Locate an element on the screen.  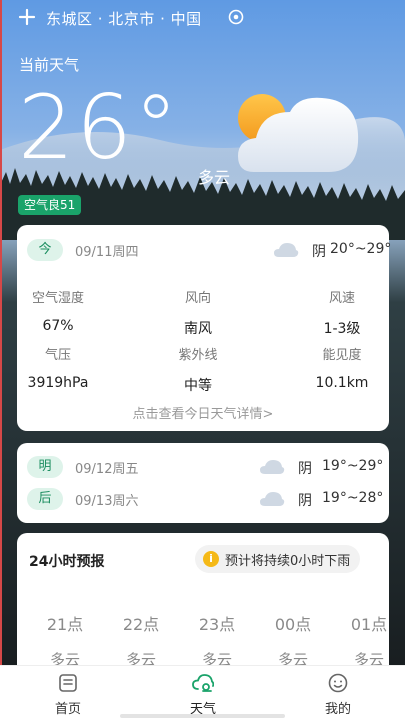
home-icon is located at coordinates (68, 683).